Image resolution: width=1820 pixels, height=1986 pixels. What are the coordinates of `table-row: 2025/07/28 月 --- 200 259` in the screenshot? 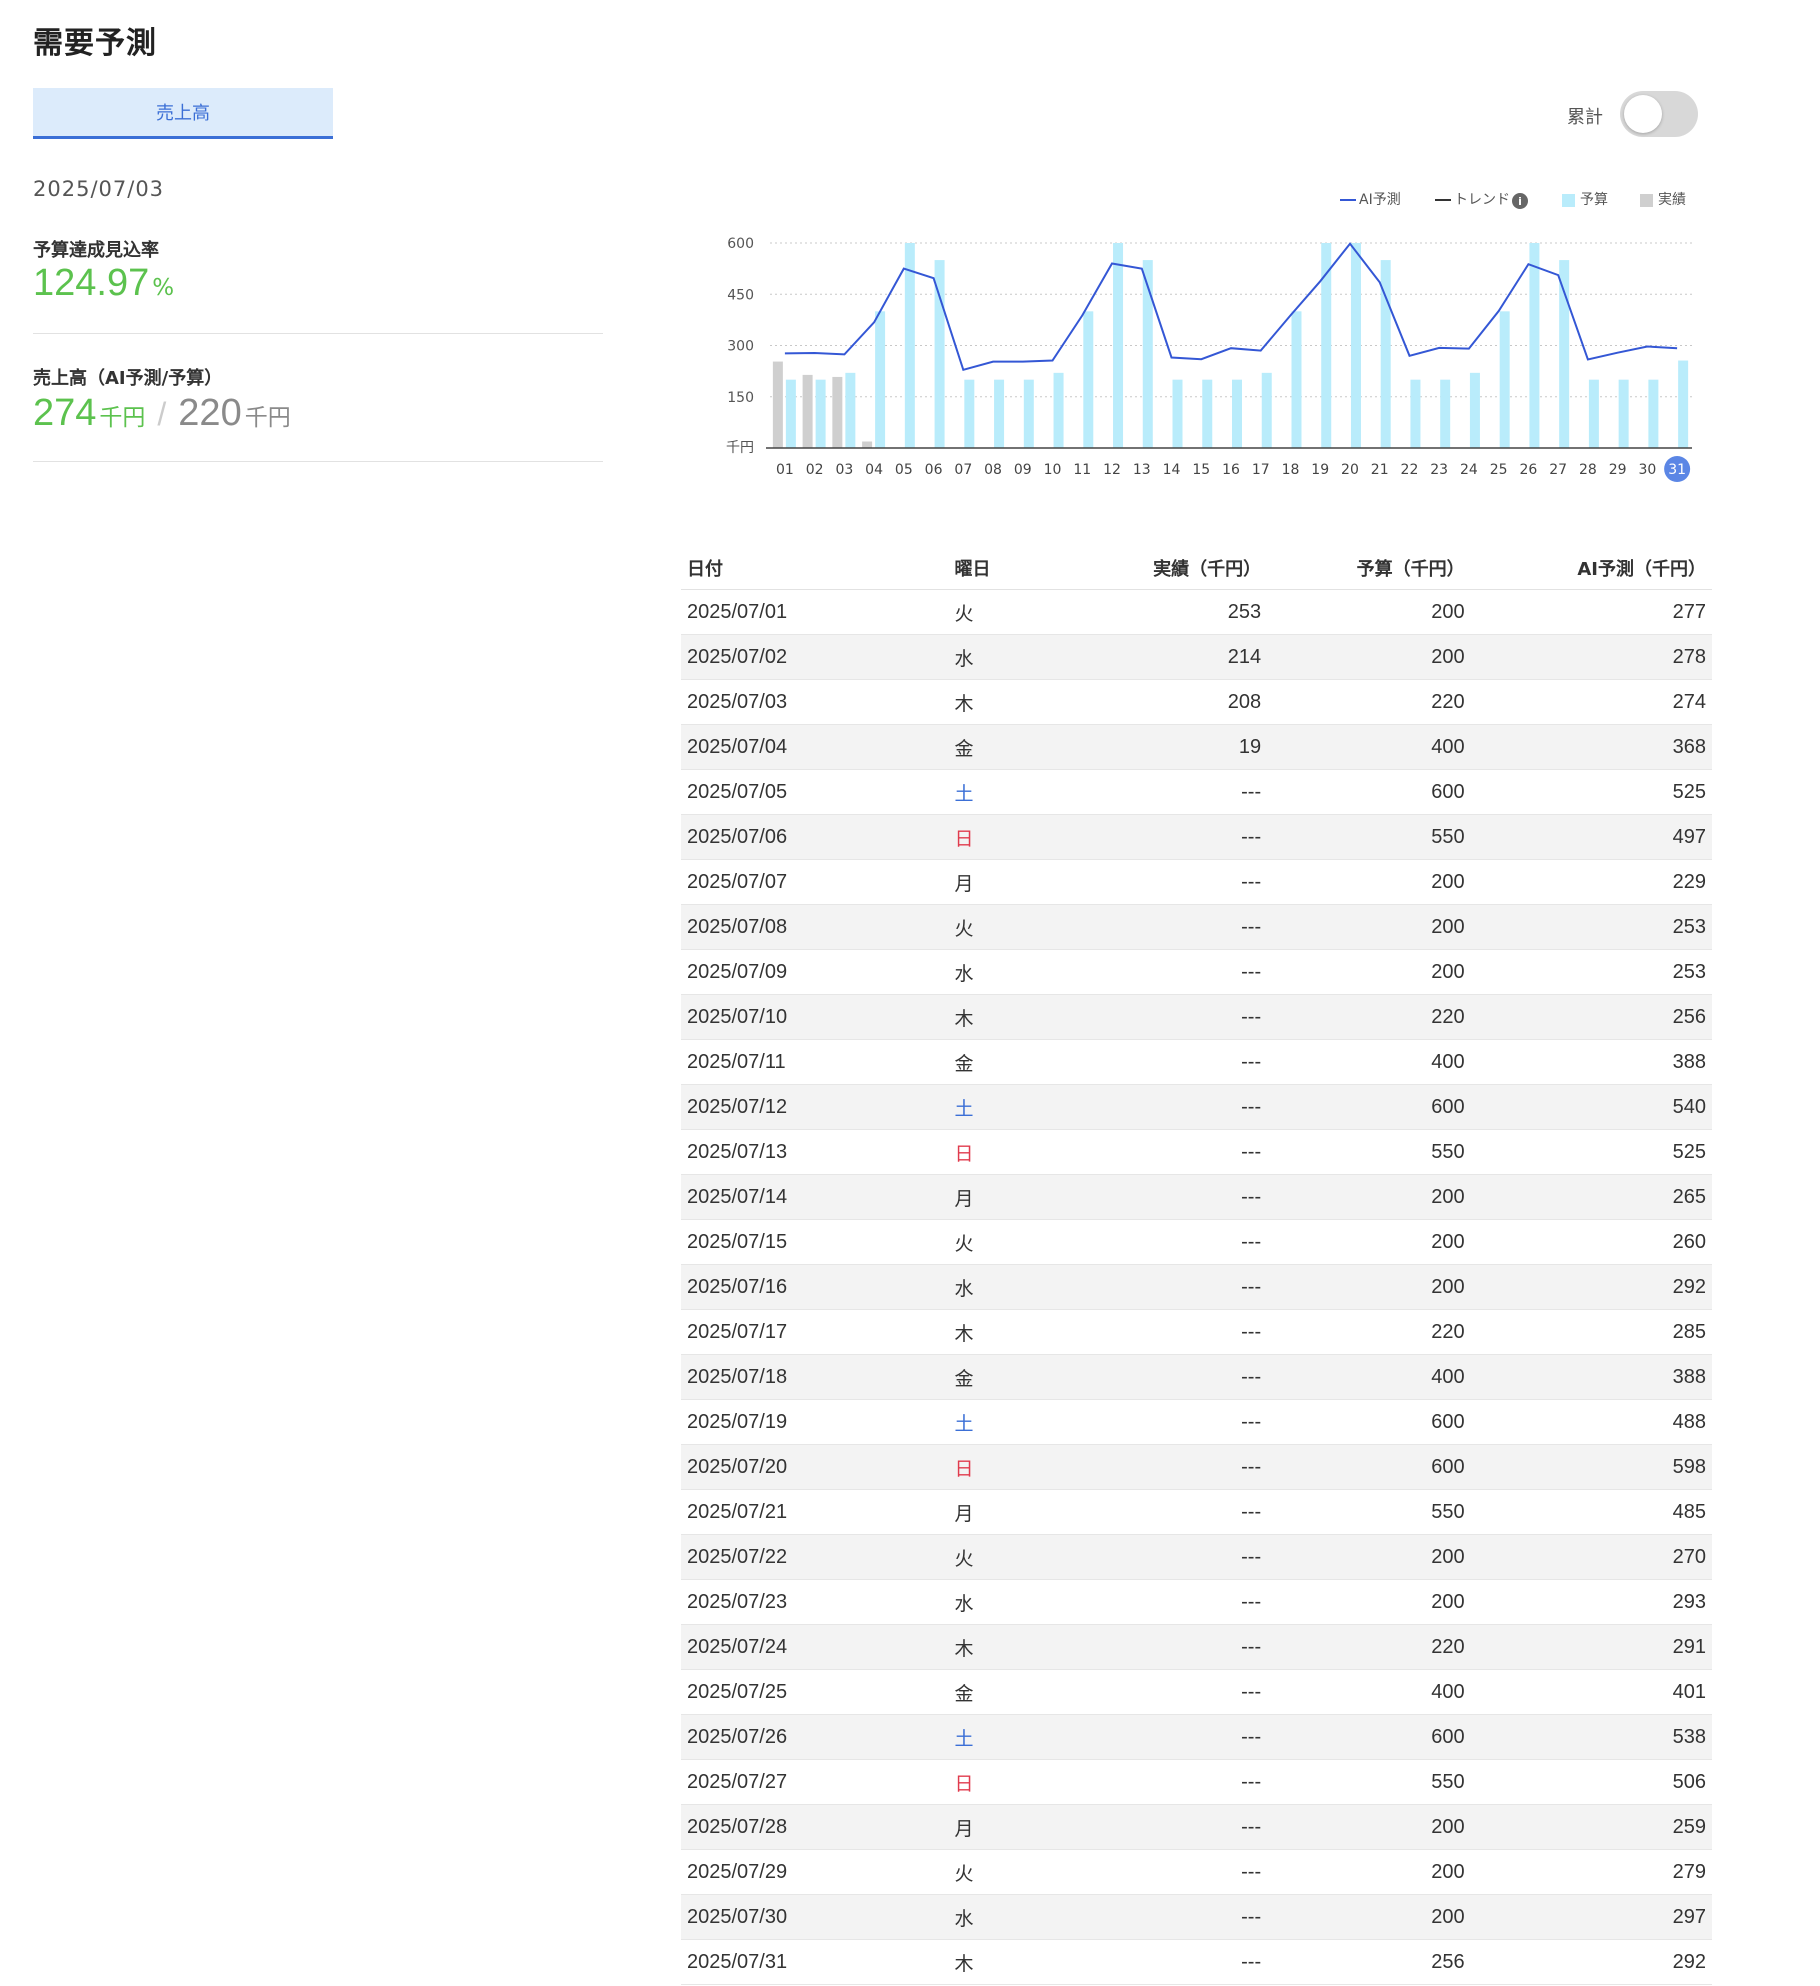 It's located at (1196, 1827).